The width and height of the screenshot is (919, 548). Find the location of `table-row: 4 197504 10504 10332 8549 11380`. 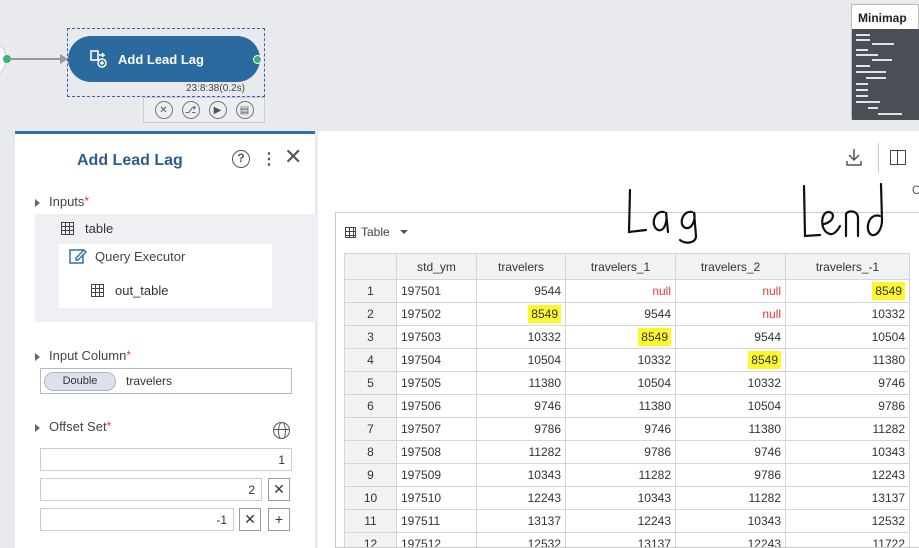

table-row: 4 197504 10504 10332 8549 11380 is located at coordinates (627, 360).